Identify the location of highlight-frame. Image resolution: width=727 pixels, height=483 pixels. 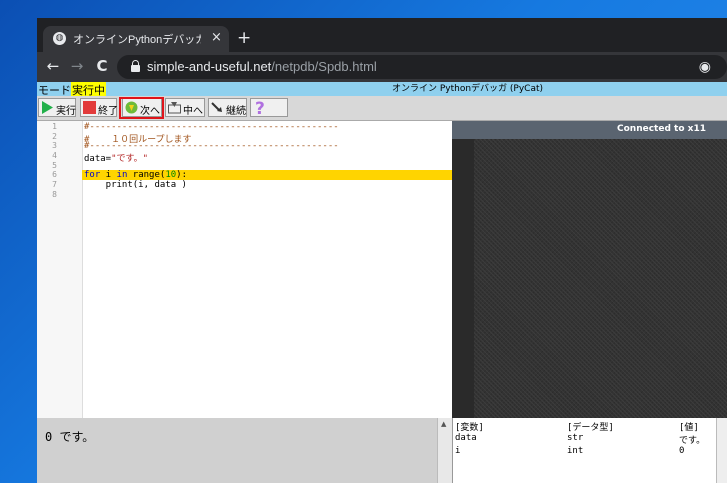
(141, 108).